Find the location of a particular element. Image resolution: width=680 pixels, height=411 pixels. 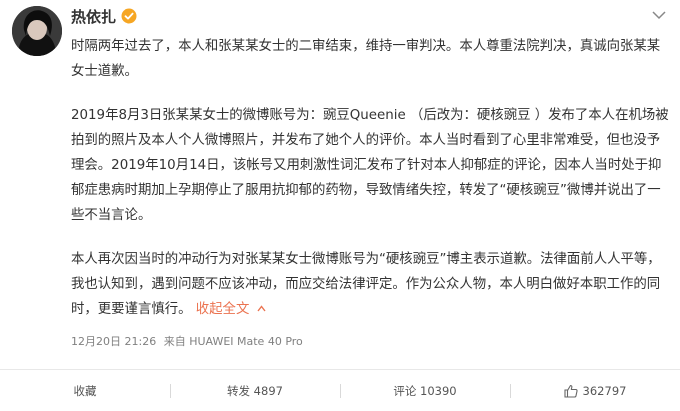

favorite-label: 收藏 is located at coordinates (85, 390).